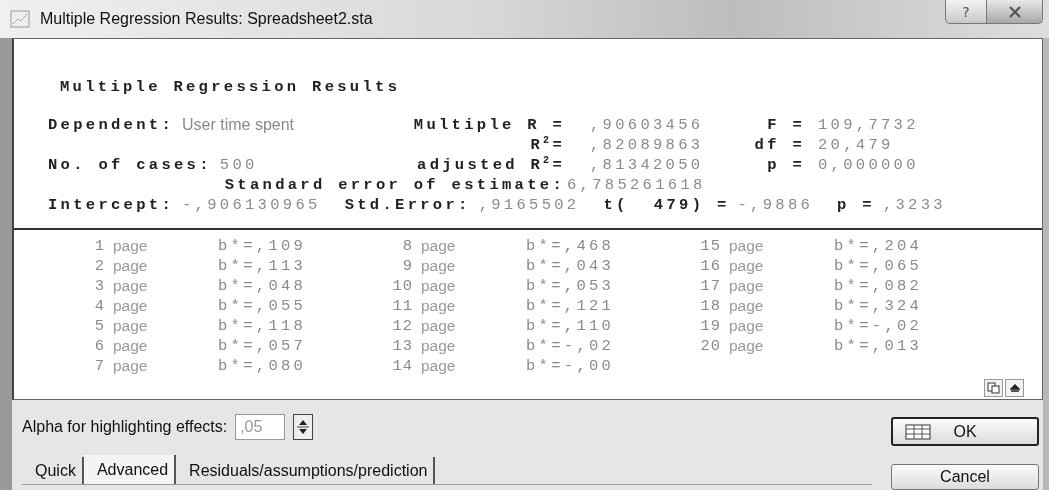 This screenshot has height=490, width=1049. What do you see at coordinates (570, 246) in the screenshot?
I see `stat-value: b*=,468` at bounding box center [570, 246].